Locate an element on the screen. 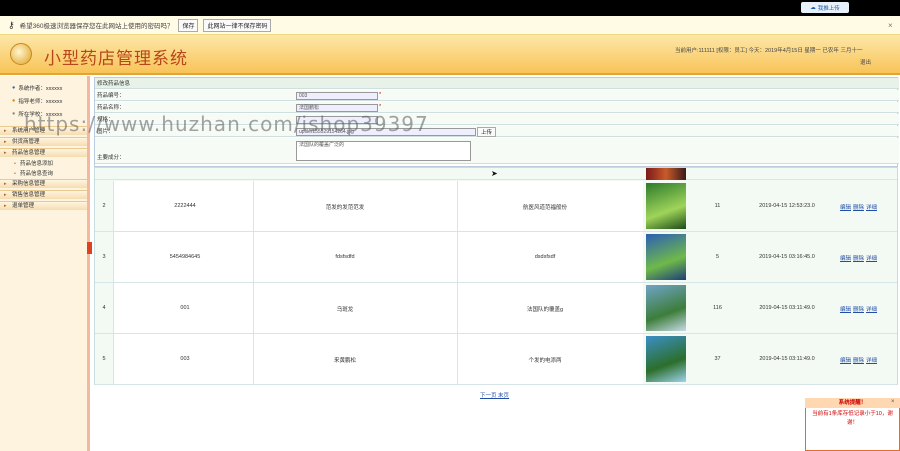 This screenshot has height=451, width=900. image-path-input: upfile/155529154264.jpg is located at coordinates (386, 132).